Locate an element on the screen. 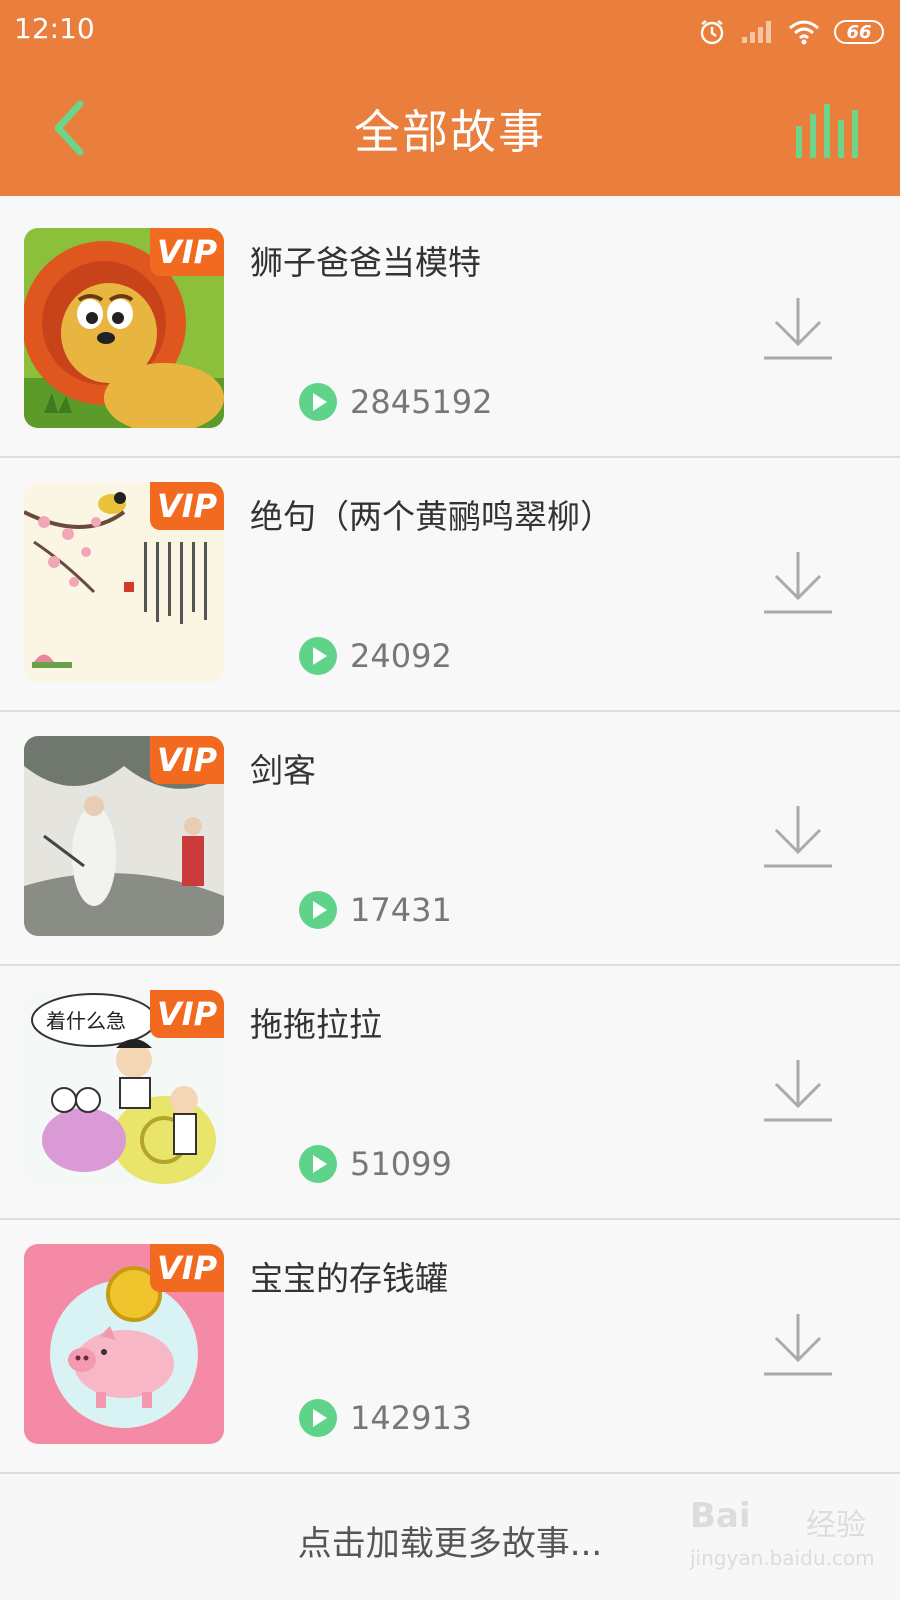 The width and height of the screenshot is (900, 1600). story-thumbnail-piggy-bank: VIP is located at coordinates (124, 1344).